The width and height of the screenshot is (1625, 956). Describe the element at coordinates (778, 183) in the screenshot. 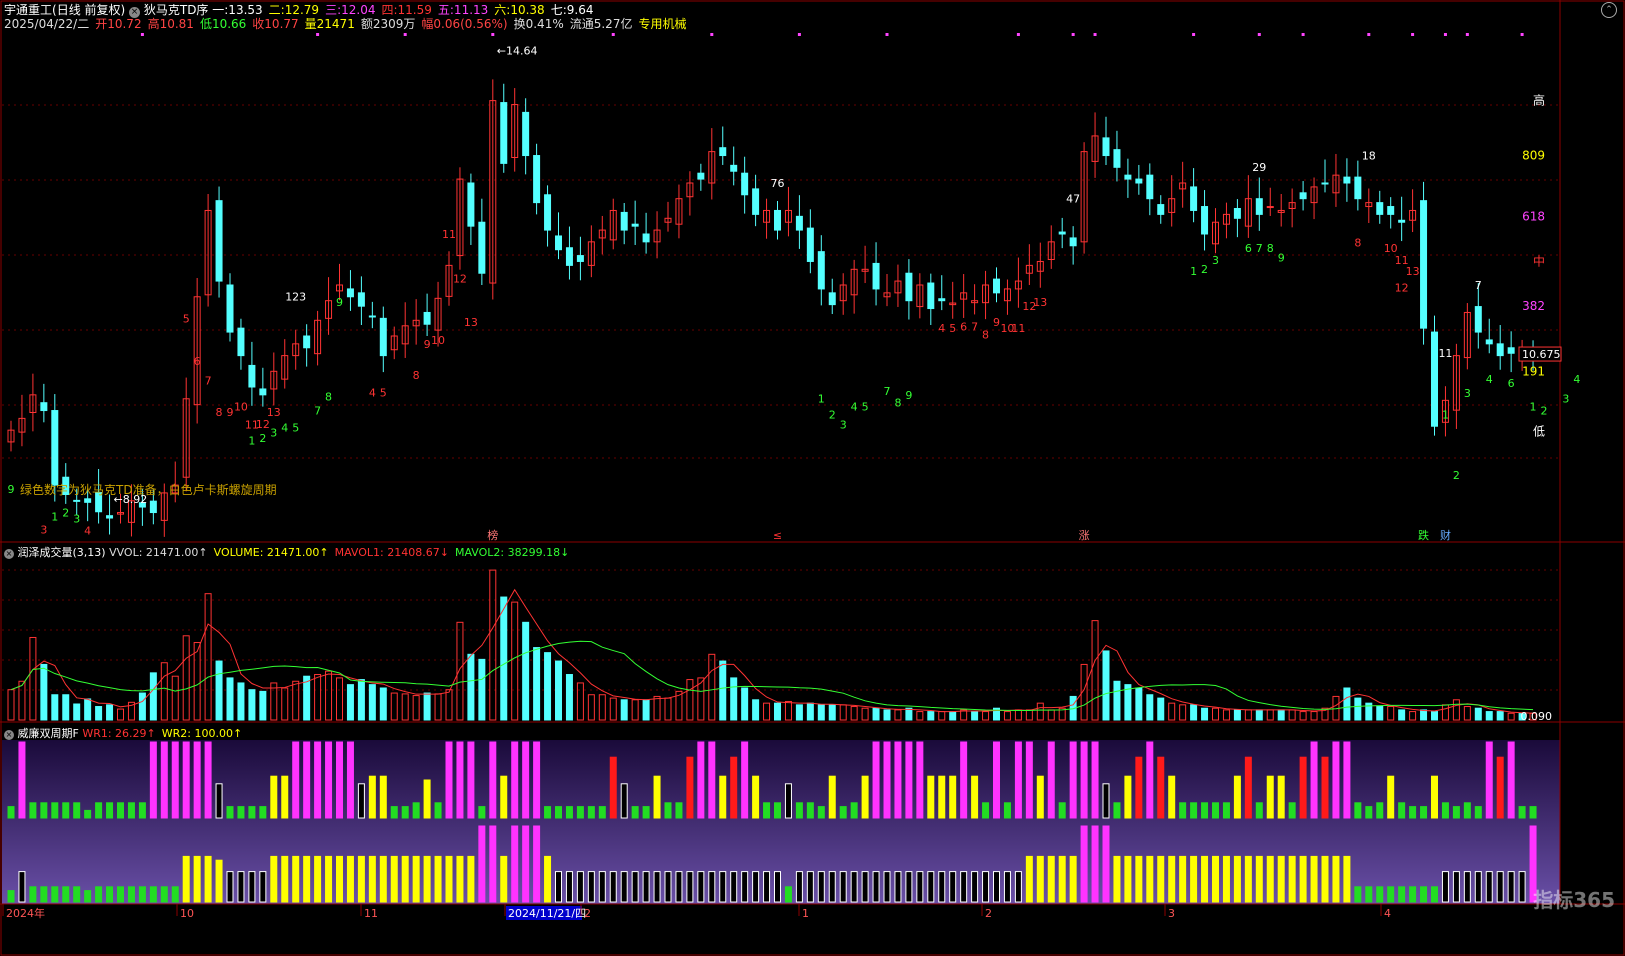

I see `lucas-cycle-number: 76` at that location.